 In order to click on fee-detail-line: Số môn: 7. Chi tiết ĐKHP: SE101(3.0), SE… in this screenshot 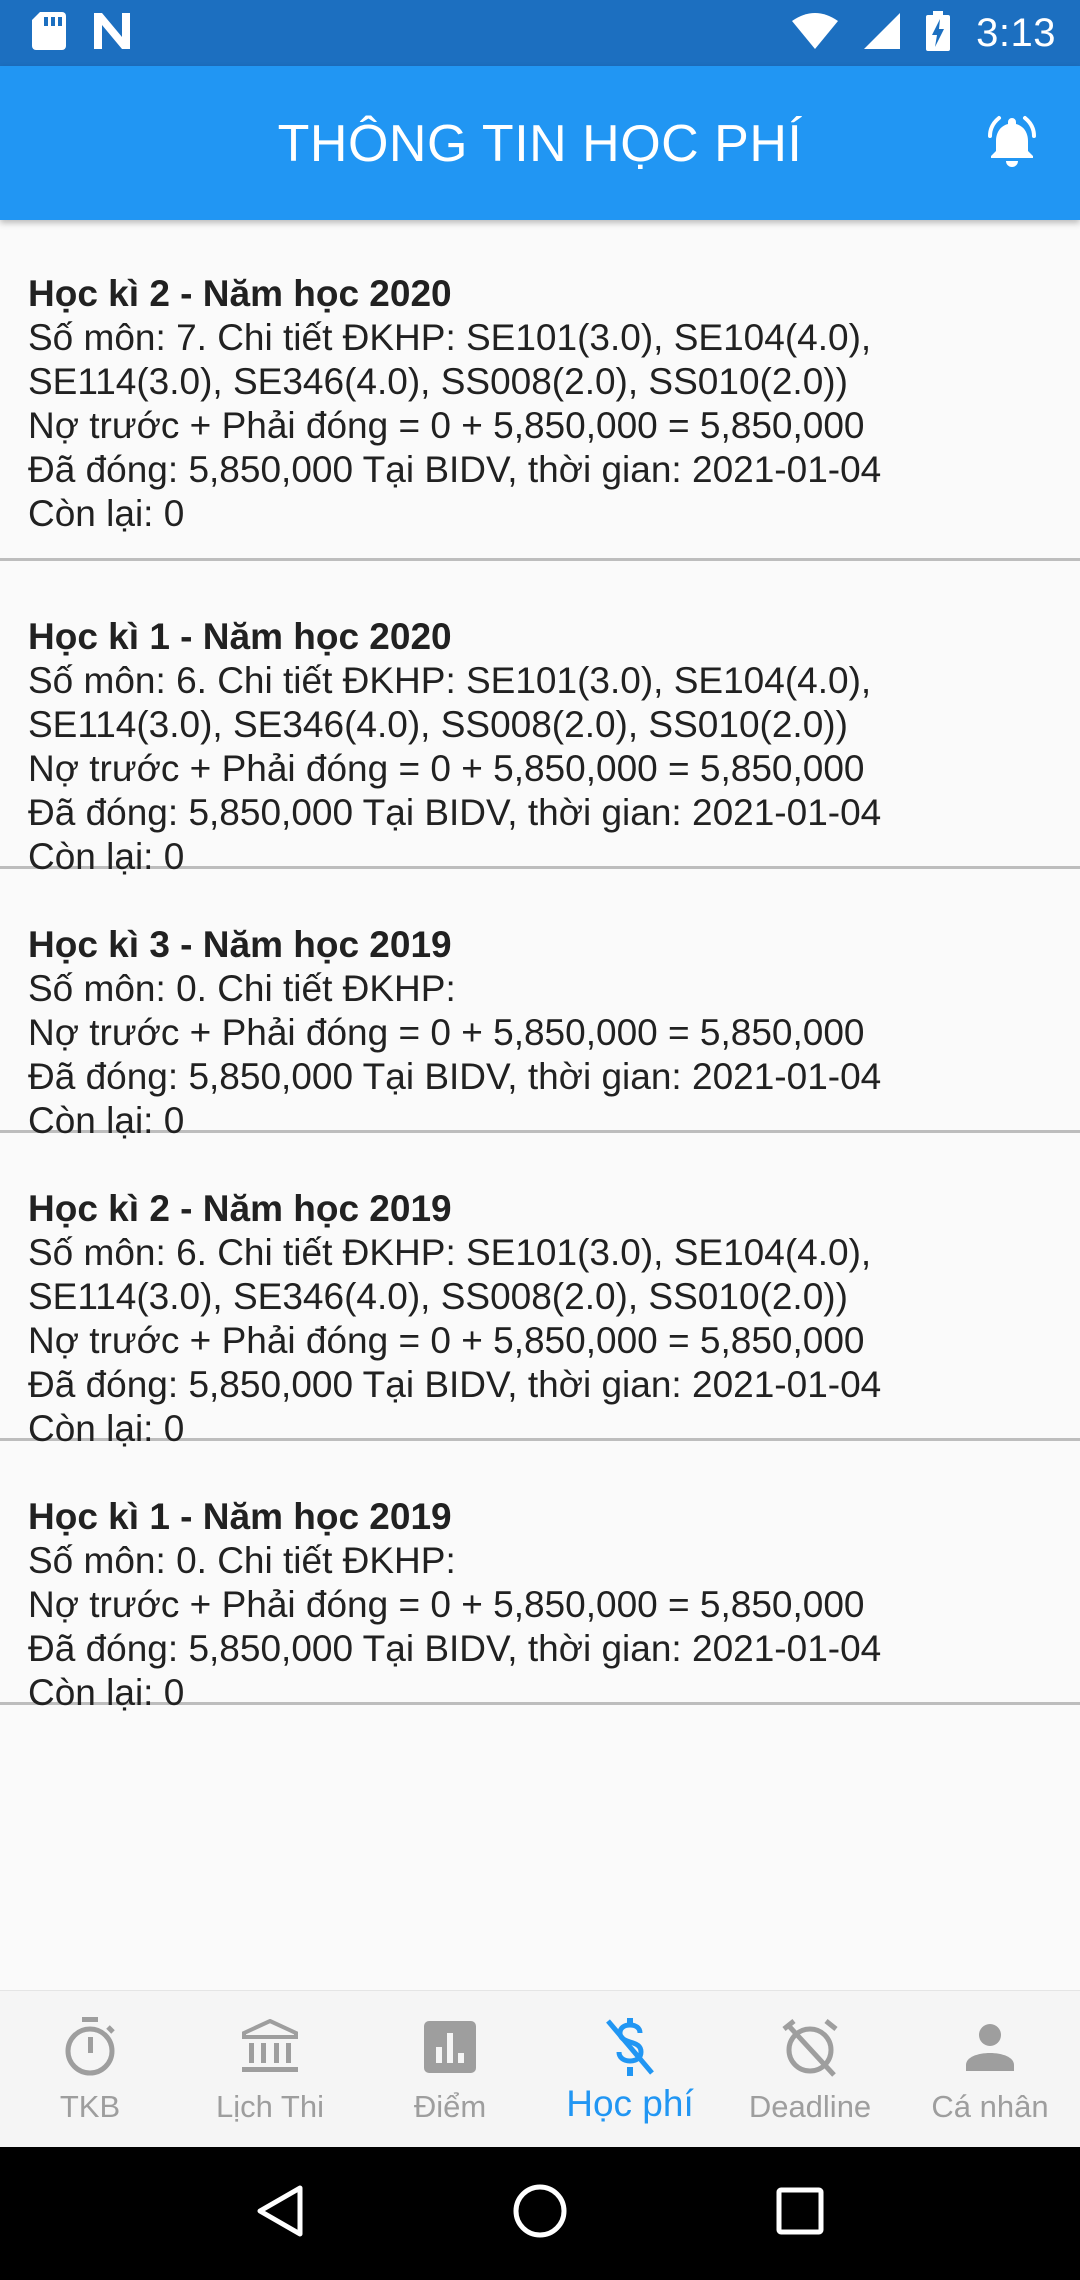, I will do `click(450, 337)`.